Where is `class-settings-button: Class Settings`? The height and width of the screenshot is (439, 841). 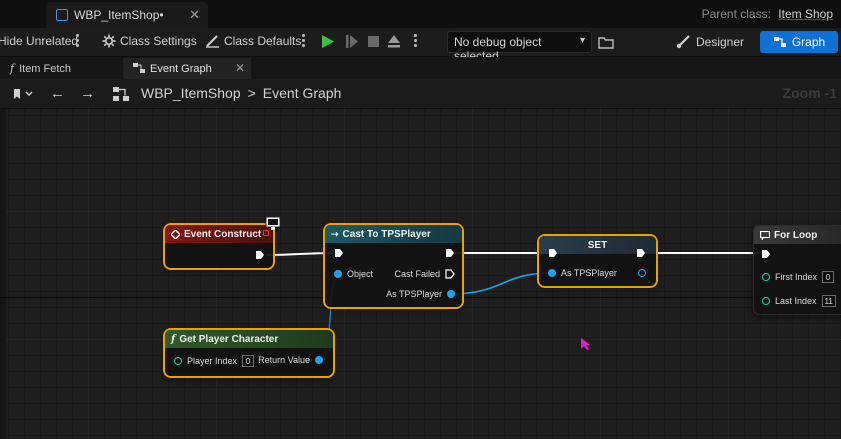
class-settings-button: Class Settings is located at coordinates (149, 41).